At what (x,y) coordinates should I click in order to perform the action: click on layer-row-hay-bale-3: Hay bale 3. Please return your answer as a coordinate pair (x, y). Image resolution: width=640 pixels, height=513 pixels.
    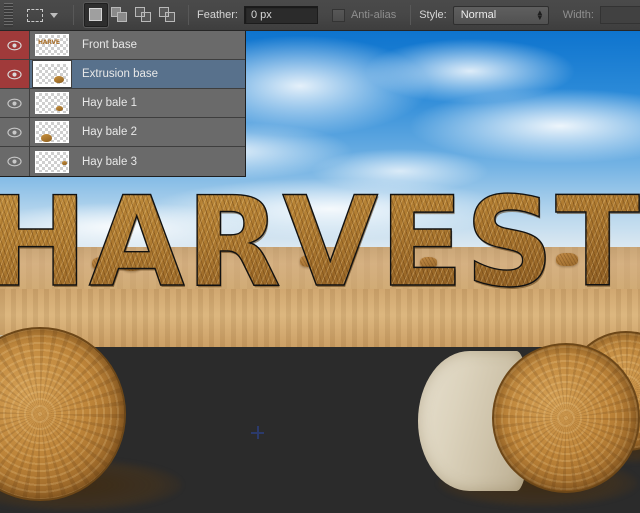
    Looking at the image, I should click on (122, 161).